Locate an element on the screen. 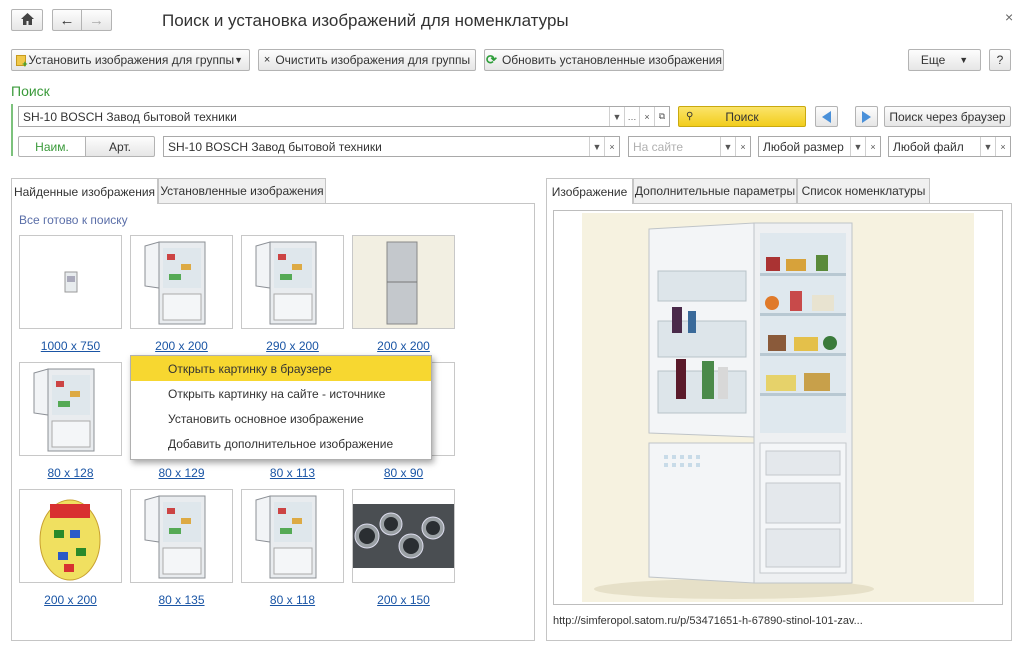 The image size is (1024, 649). tab-extra-params: Дополнительные параметры is located at coordinates (715, 190).